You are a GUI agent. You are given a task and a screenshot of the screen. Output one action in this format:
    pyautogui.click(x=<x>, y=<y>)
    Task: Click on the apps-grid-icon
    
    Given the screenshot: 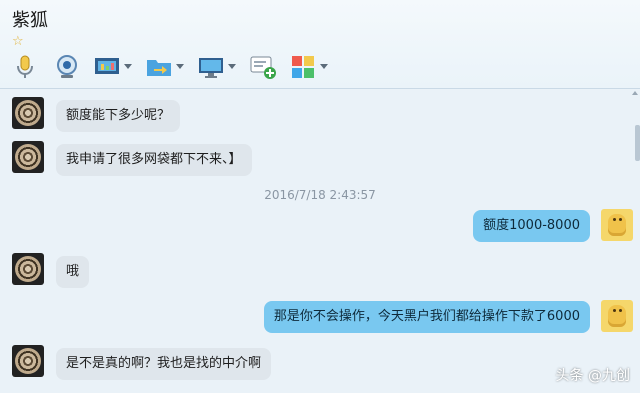 What is the action you would take?
    pyautogui.click(x=303, y=67)
    